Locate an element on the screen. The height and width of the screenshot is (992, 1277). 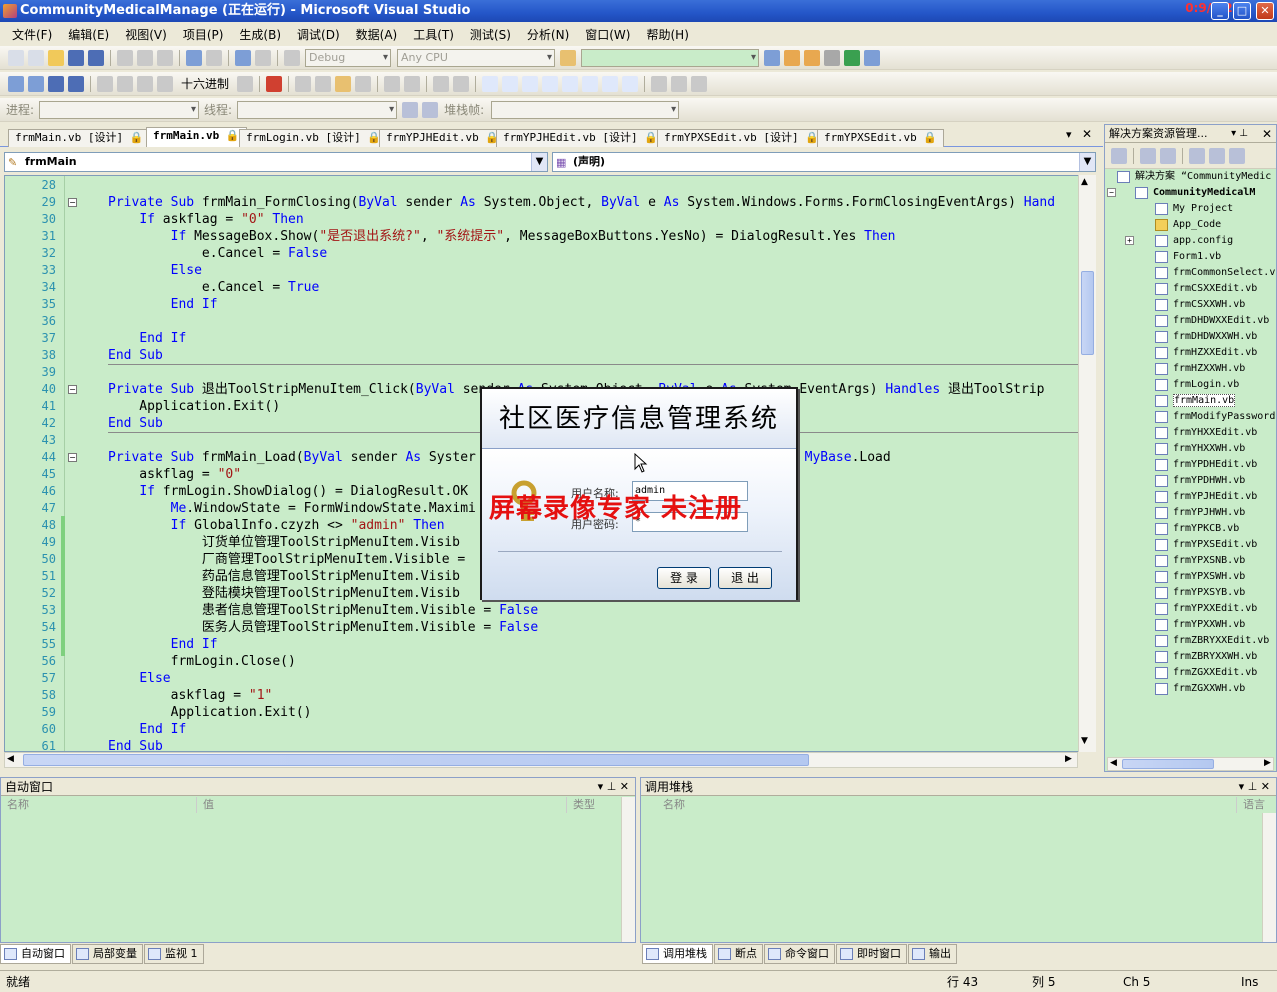
thread-filter-icon is located at coordinates (430, 109).